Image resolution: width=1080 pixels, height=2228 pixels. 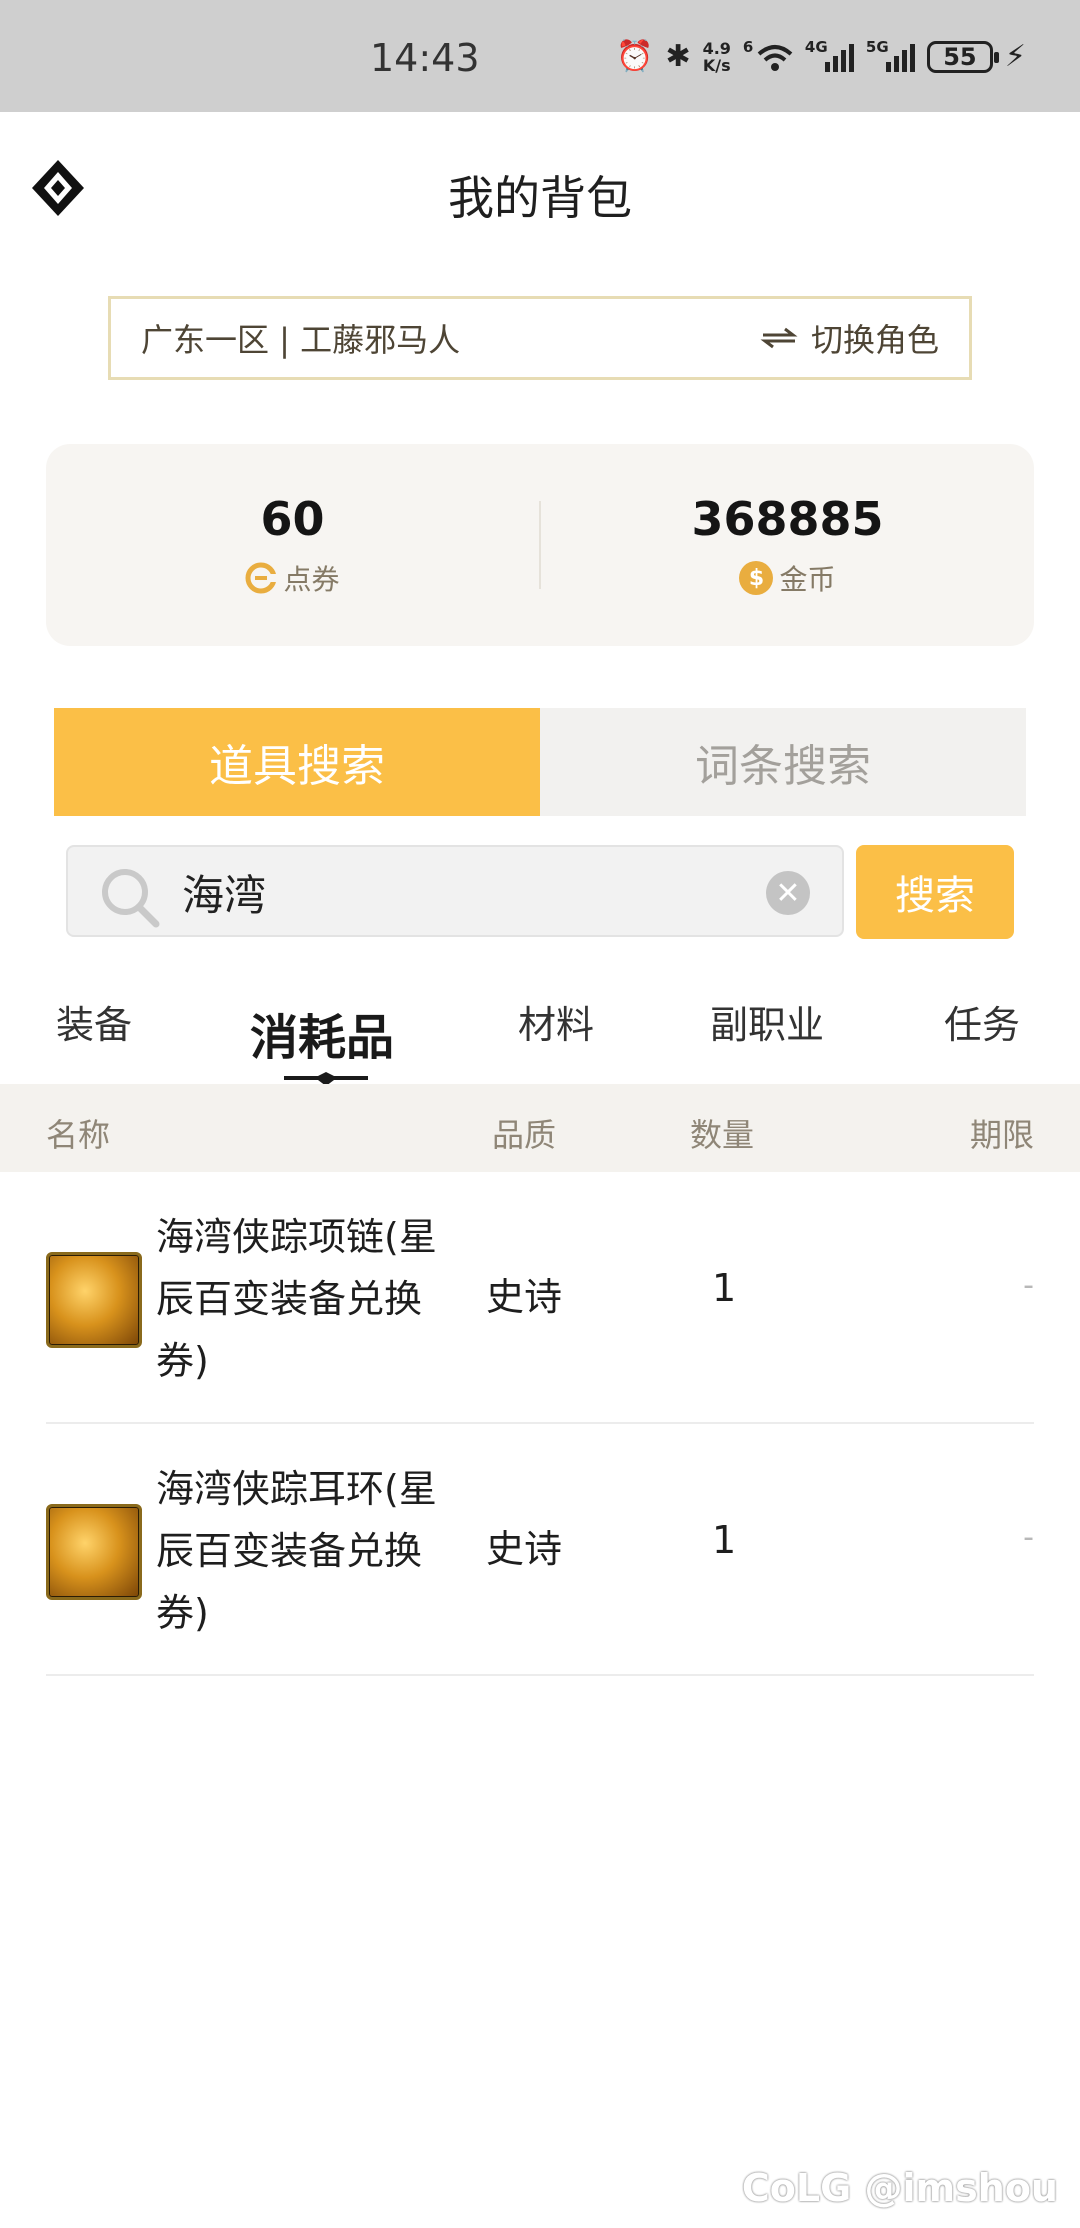 I want to click on net-speed: 4.9 K/s, so click(x=716, y=57).